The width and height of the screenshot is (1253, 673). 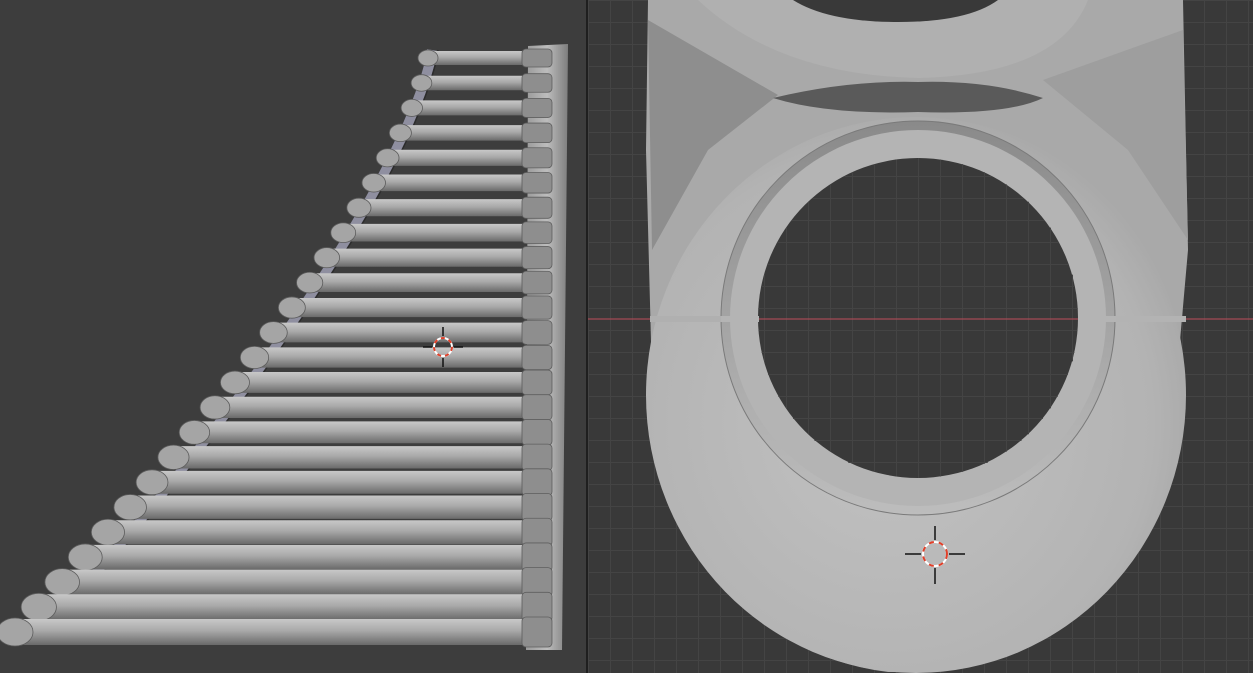 I want to click on axis-cover-ring-right, so click(x=1097, y=319).